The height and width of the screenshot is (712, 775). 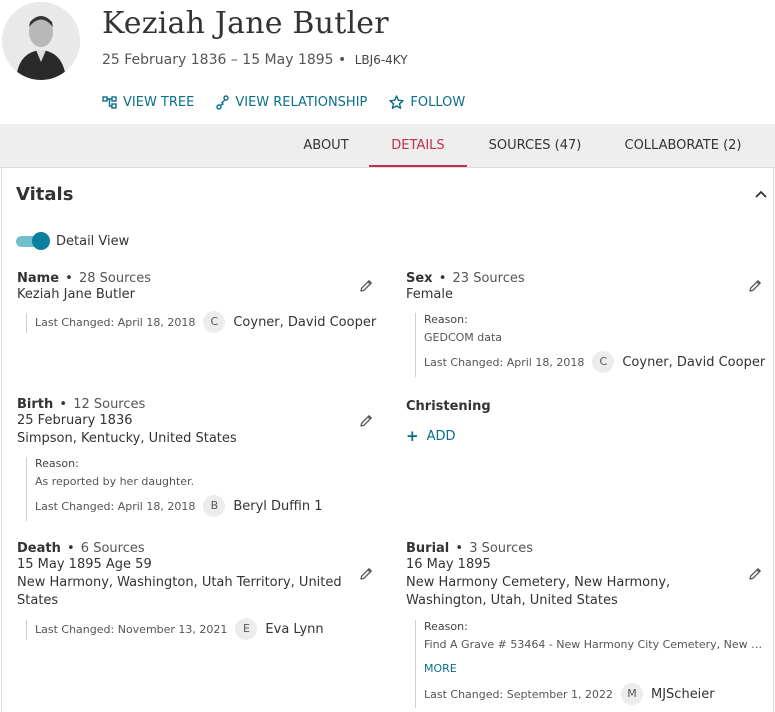 I want to click on view-tree-button: VIEW TREE, so click(x=148, y=102).